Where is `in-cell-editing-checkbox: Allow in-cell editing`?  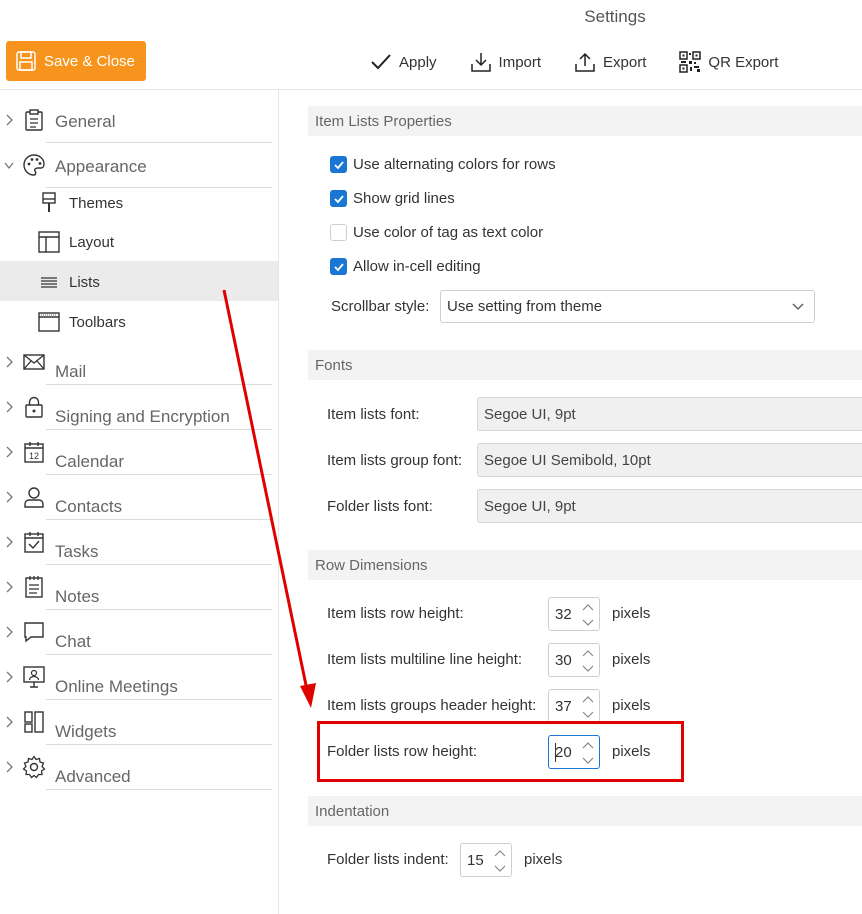
in-cell-editing-checkbox: Allow in-cell editing is located at coordinates (405, 266).